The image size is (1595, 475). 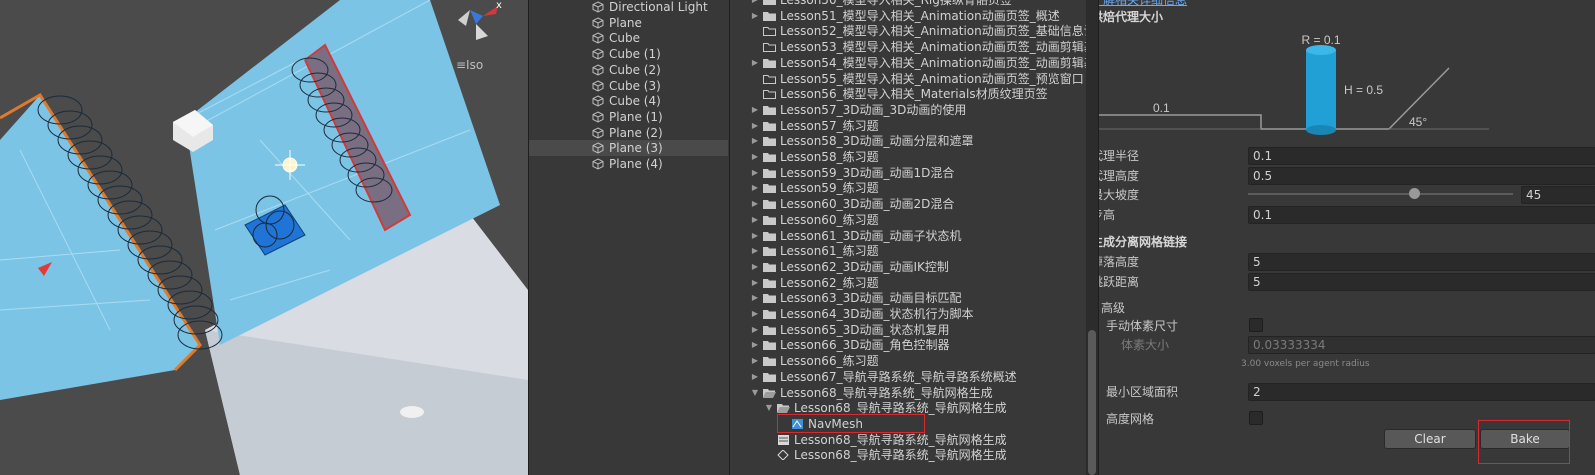 What do you see at coordinates (910, 283) in the screenshot?
I see `project-item: ▶ Lesson62_练习题` at bounding box center [910, 283].